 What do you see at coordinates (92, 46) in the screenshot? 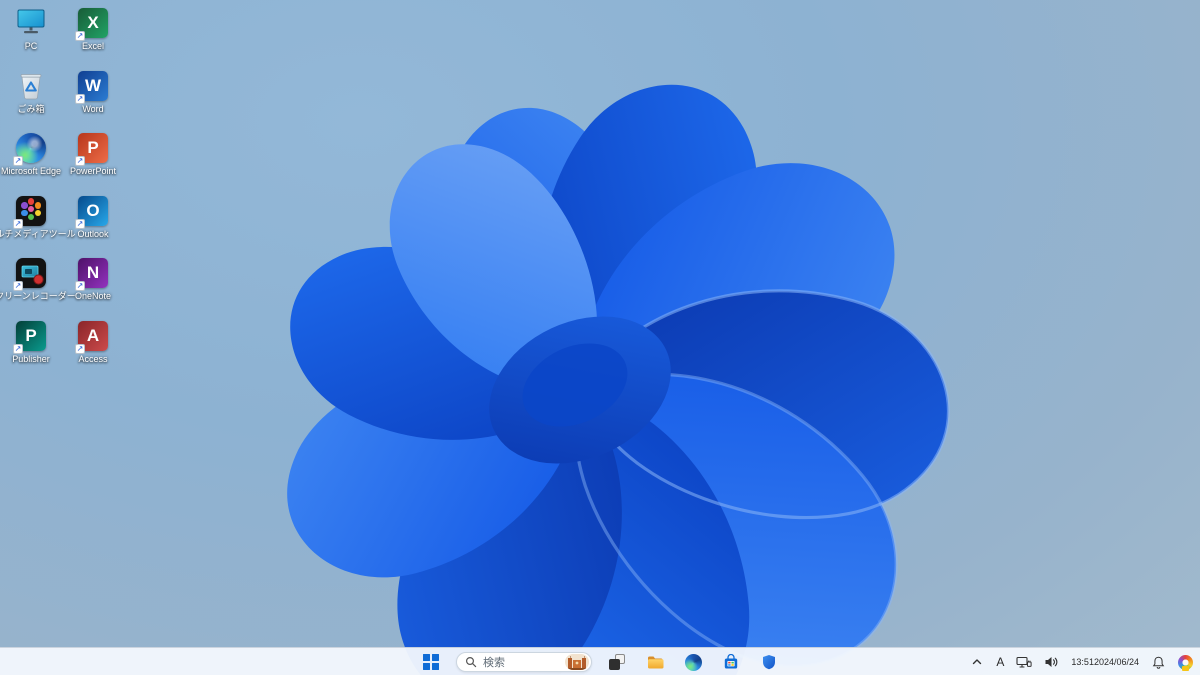
I see `desktop-icon-label: Excel` at bounding box center [92, 46].